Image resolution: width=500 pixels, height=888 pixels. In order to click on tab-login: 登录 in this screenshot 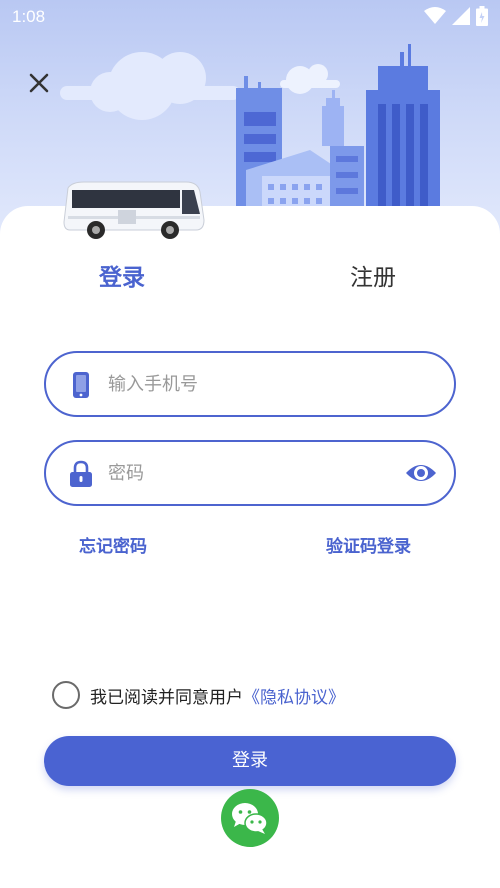, I will do `click(122, 275)`.